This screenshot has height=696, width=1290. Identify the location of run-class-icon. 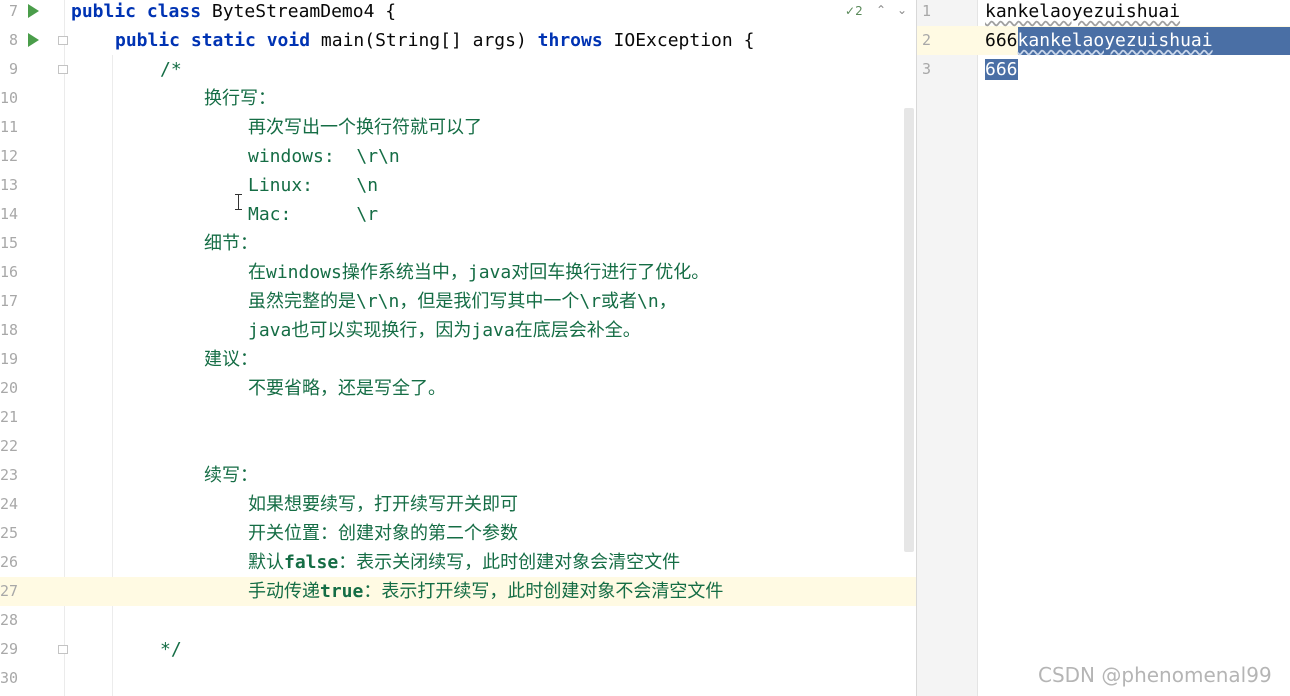
(33, 11).